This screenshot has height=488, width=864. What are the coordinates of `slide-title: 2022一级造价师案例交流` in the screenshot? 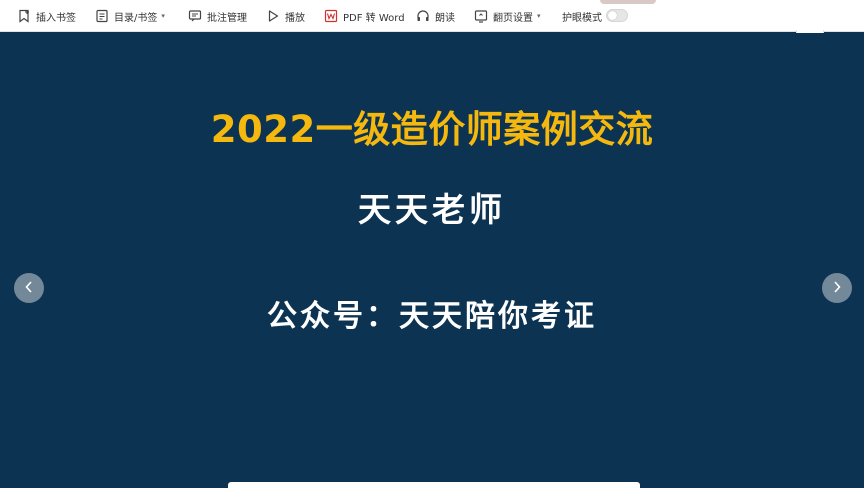 It's located at (432, 129).